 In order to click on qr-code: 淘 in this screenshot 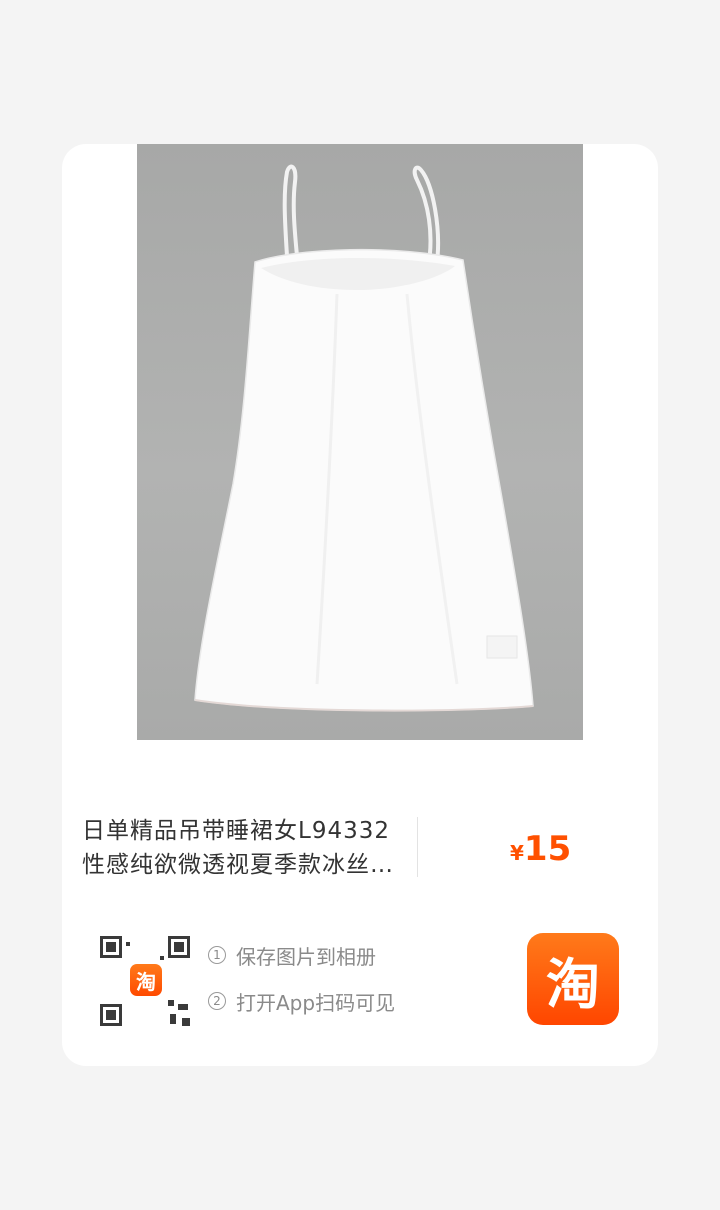, I will do `click(145, 981)`.